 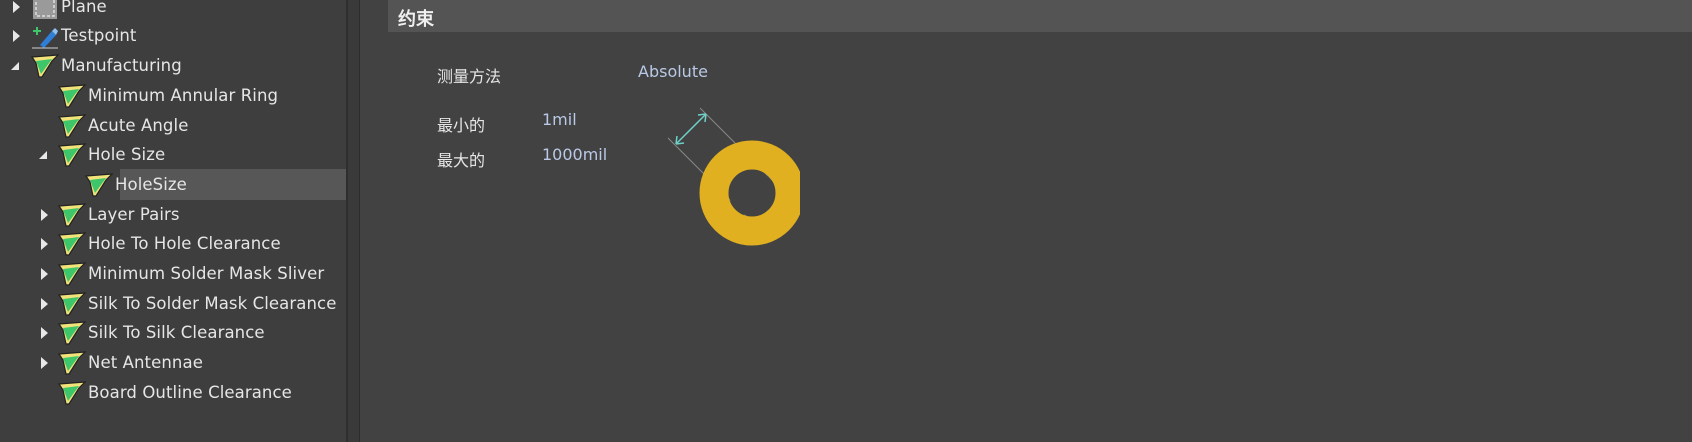 I want to click on tree-item-manufacturing: Manufacturing, so click(x=173, y=65).